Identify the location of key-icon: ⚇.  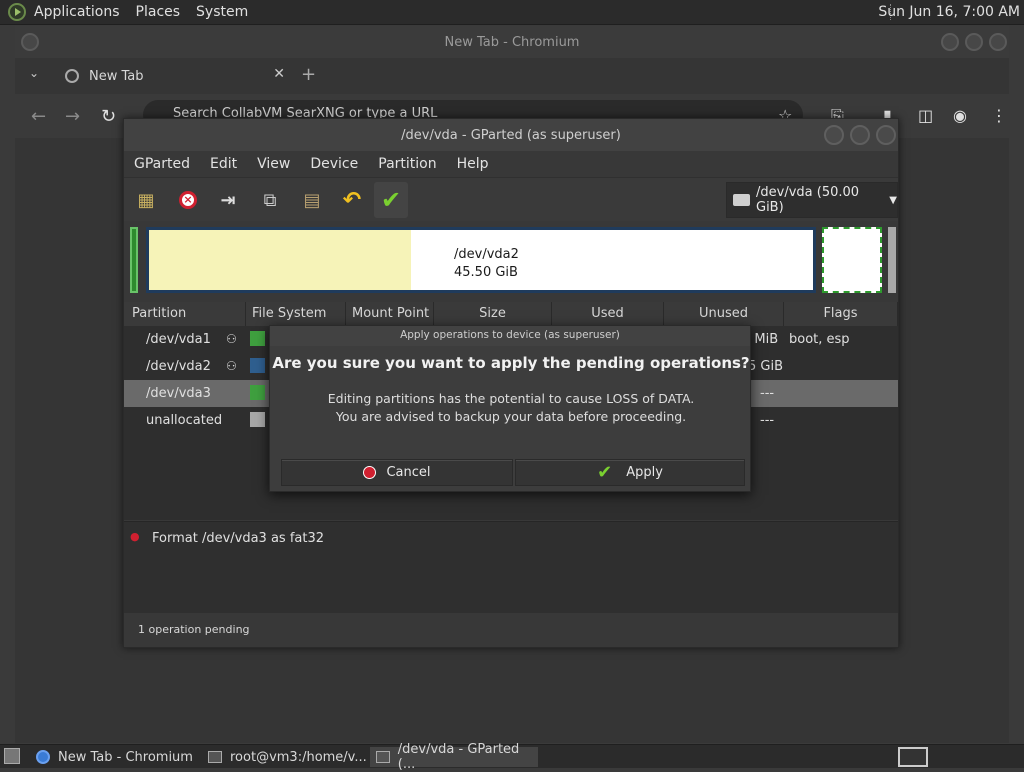
(231, 339).